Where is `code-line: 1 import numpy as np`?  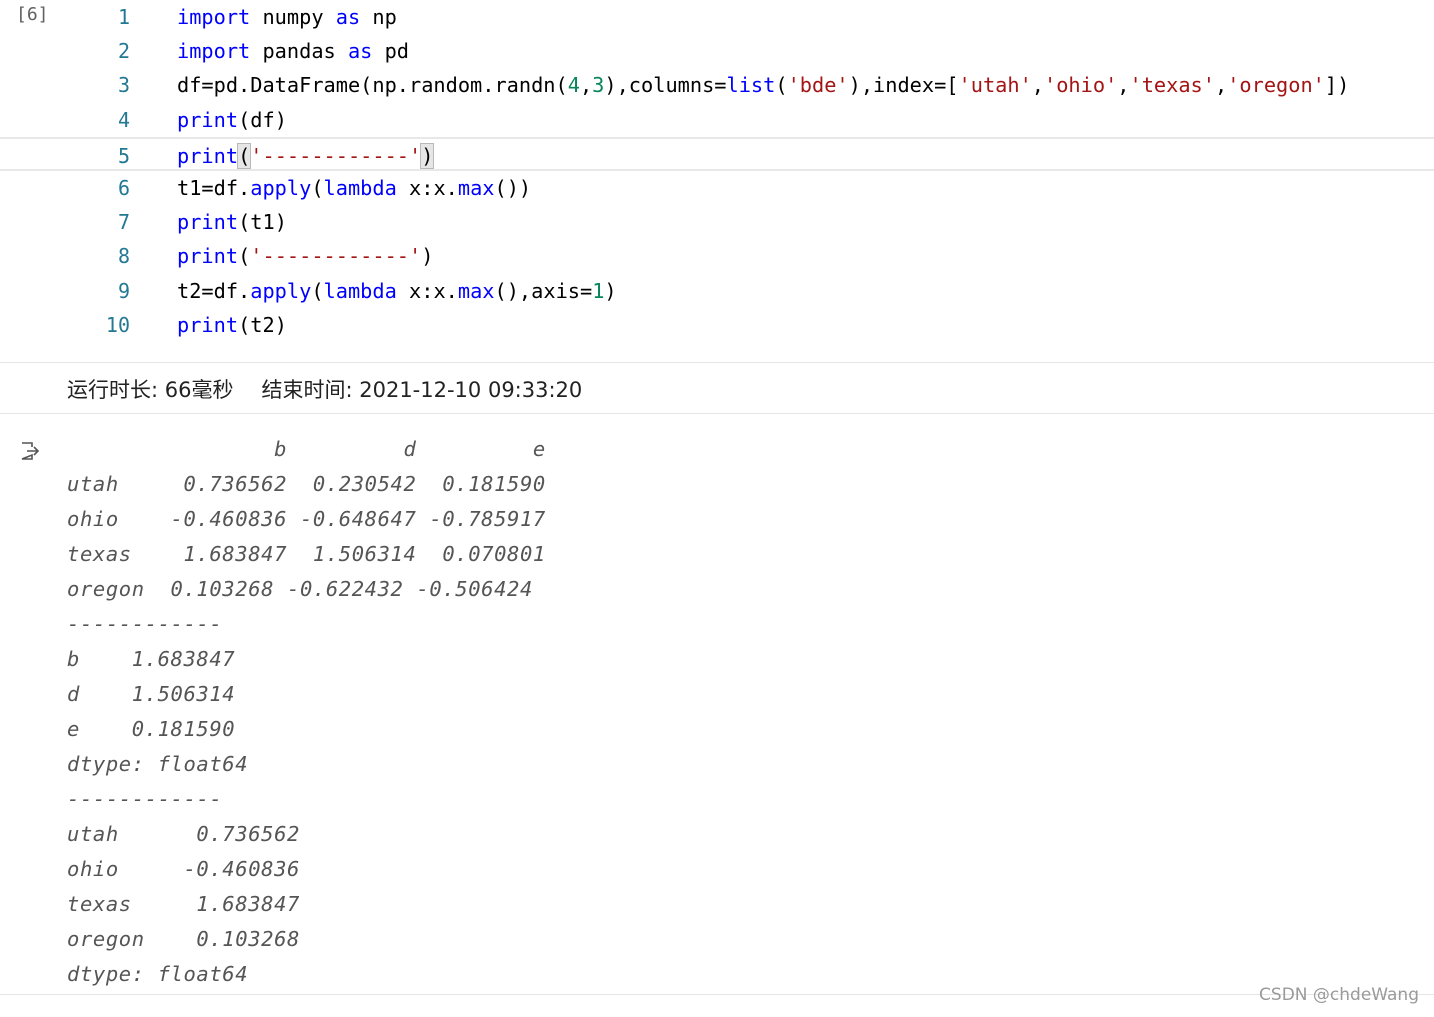 code-line: 1 import numpy as np is located at coordinates (717, 17).